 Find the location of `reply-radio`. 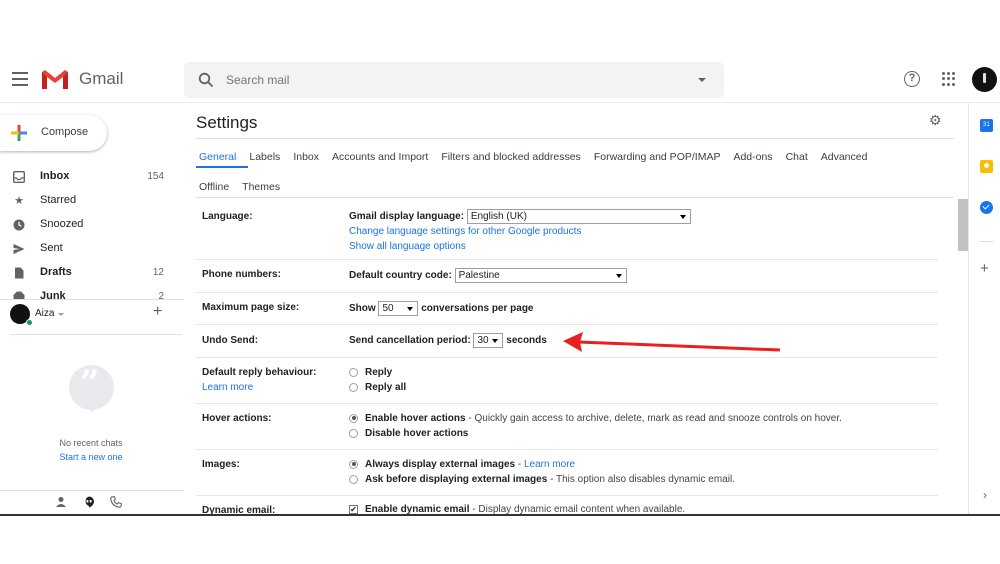

reply-radio is located at coordinates (353, 372).